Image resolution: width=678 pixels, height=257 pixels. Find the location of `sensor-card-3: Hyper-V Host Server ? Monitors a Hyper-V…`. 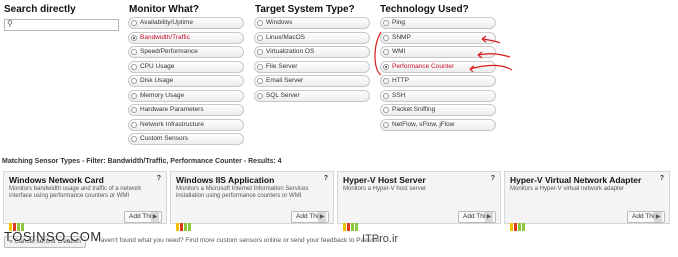

sensor-card-3: Hyper-V Host Server ? Monitors a Hyper-V… is located at coordinates (419, 201).